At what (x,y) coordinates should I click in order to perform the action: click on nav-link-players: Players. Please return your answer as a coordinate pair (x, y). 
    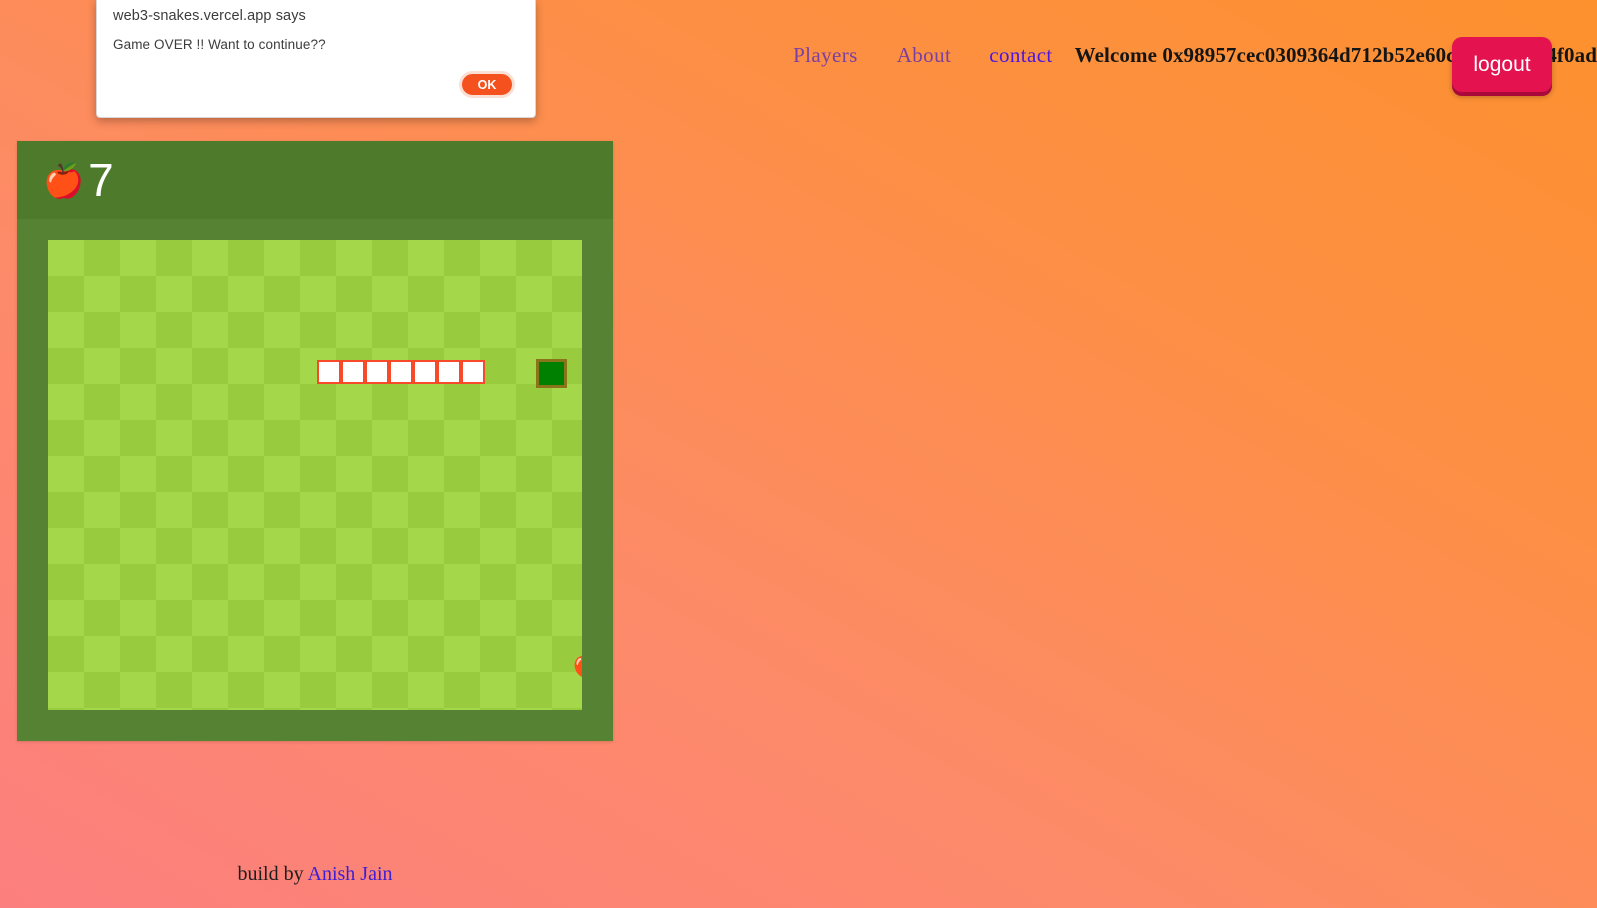
    Looking at the image, I should click on (825, 55).